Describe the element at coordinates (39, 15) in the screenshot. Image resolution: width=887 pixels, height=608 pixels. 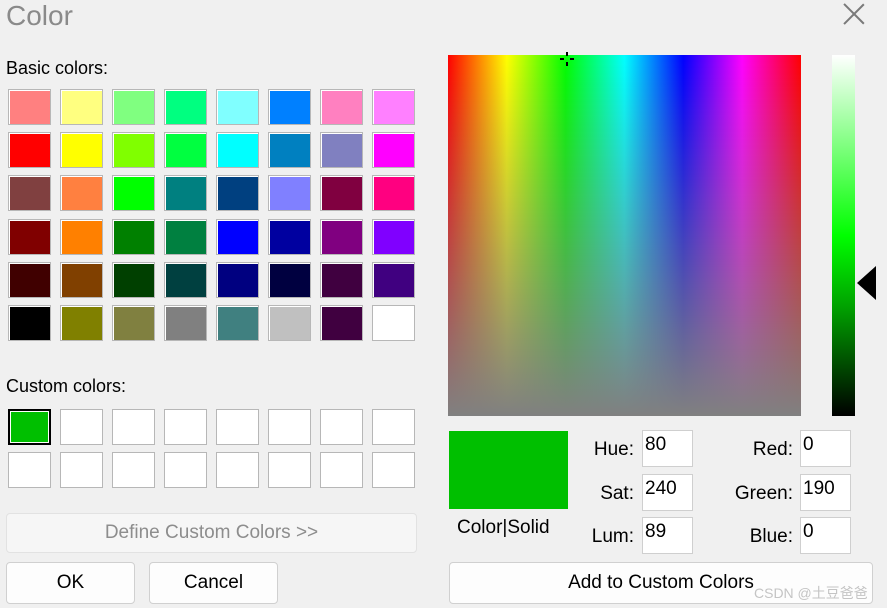
I see `dialog-title: Color` at that location.